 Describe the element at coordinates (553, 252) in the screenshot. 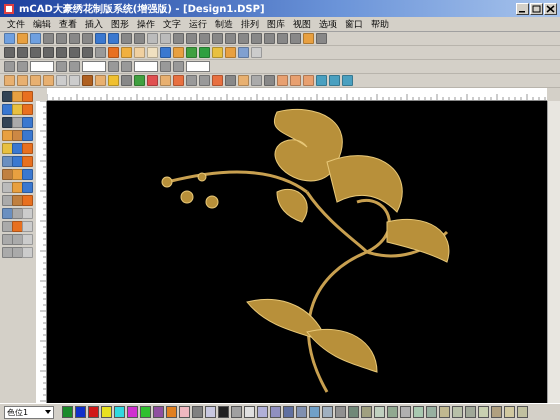

I see `vertical-scrollbar` at that location.